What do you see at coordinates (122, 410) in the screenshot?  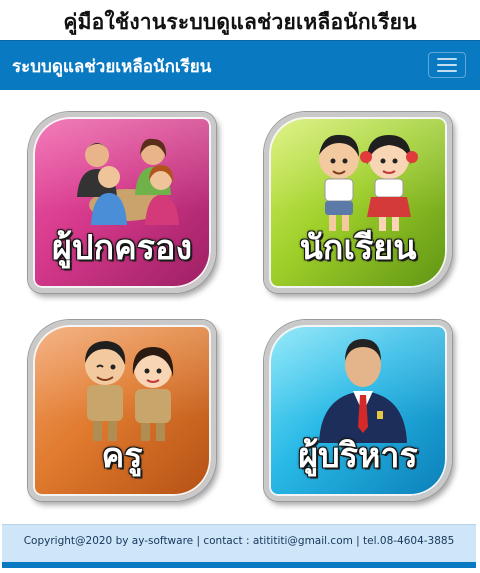 I see `teacher-tile: ครู` at bounding box center [122, 410].